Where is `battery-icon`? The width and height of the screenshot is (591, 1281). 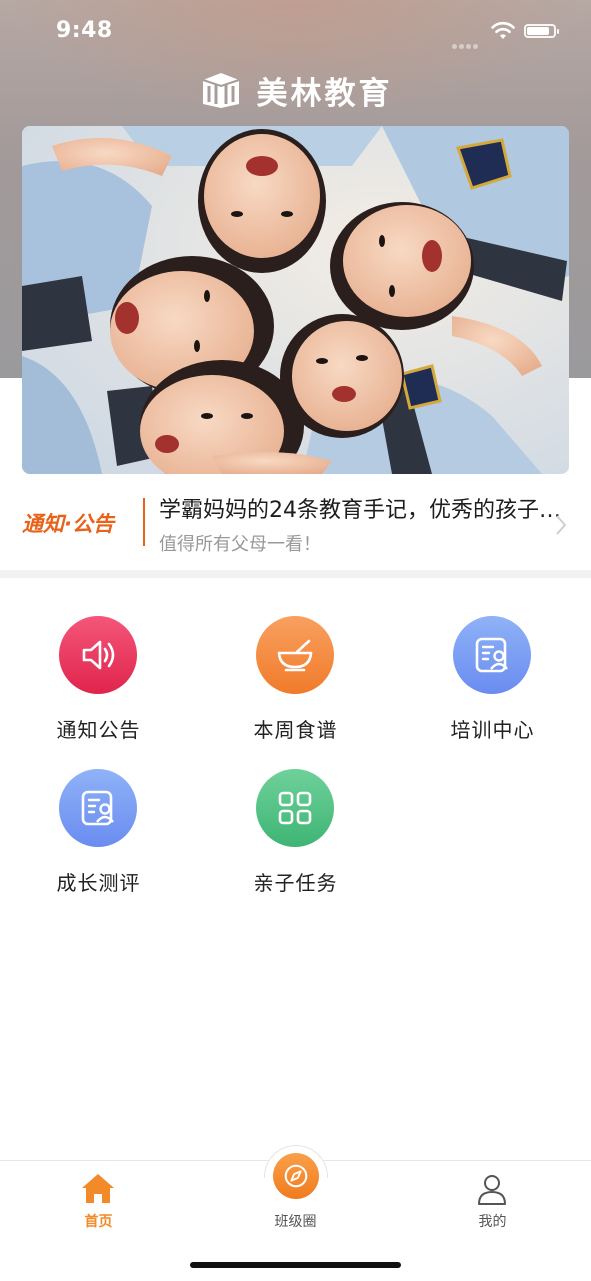
battery-icon is located at coordinates (541, 31).